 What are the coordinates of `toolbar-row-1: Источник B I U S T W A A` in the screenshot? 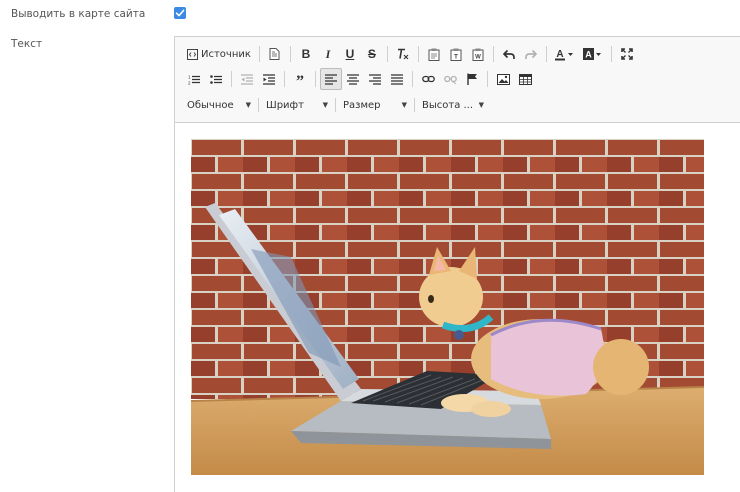 It's located at (410, 54).